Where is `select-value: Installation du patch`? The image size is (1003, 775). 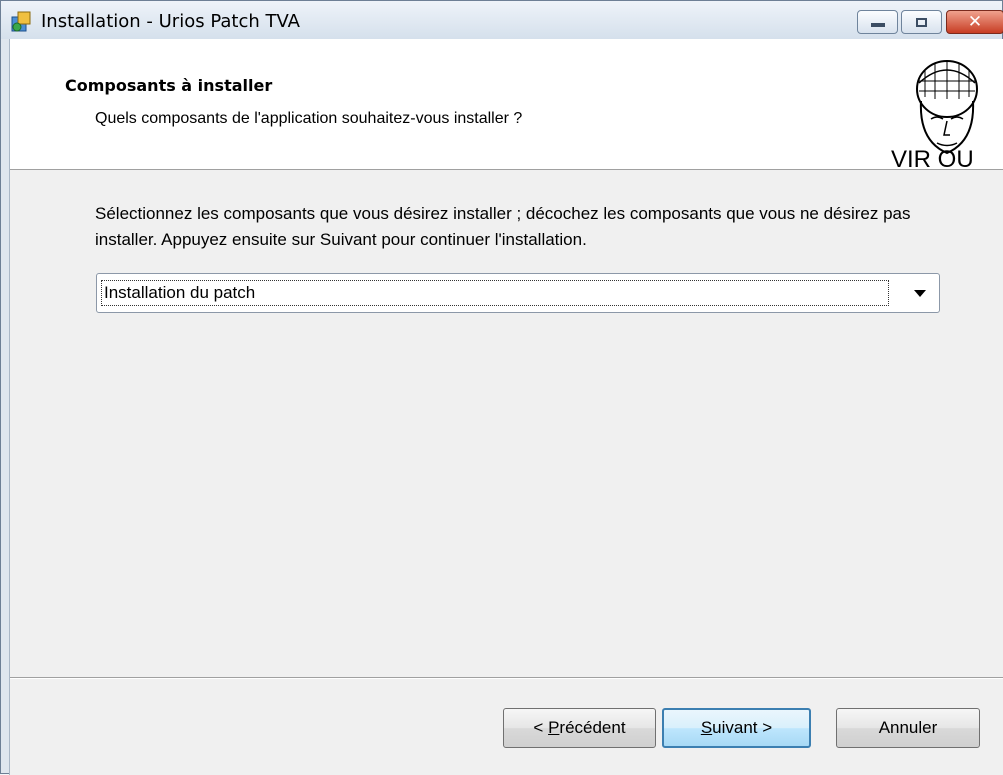 select-value: Installation du patch is located at coordinates (495, 293).